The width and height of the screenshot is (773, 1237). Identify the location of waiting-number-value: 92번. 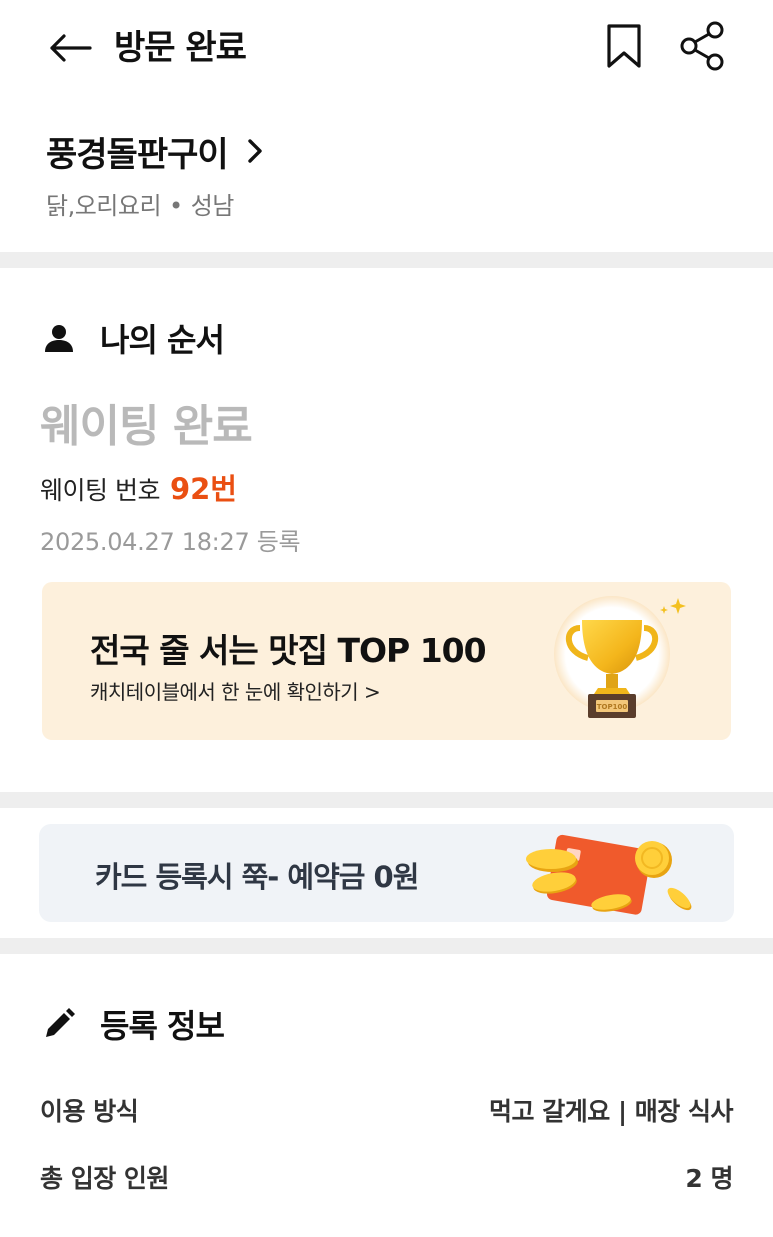
(203, 489).